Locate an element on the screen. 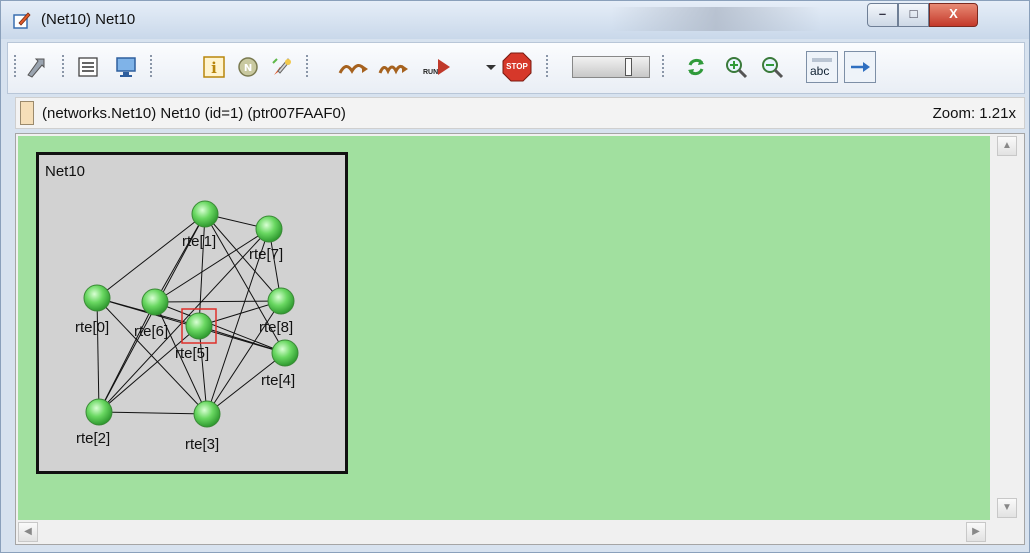 The image size is (1030, 553). node-label: rte[6] is located at coordinates (151, 331).